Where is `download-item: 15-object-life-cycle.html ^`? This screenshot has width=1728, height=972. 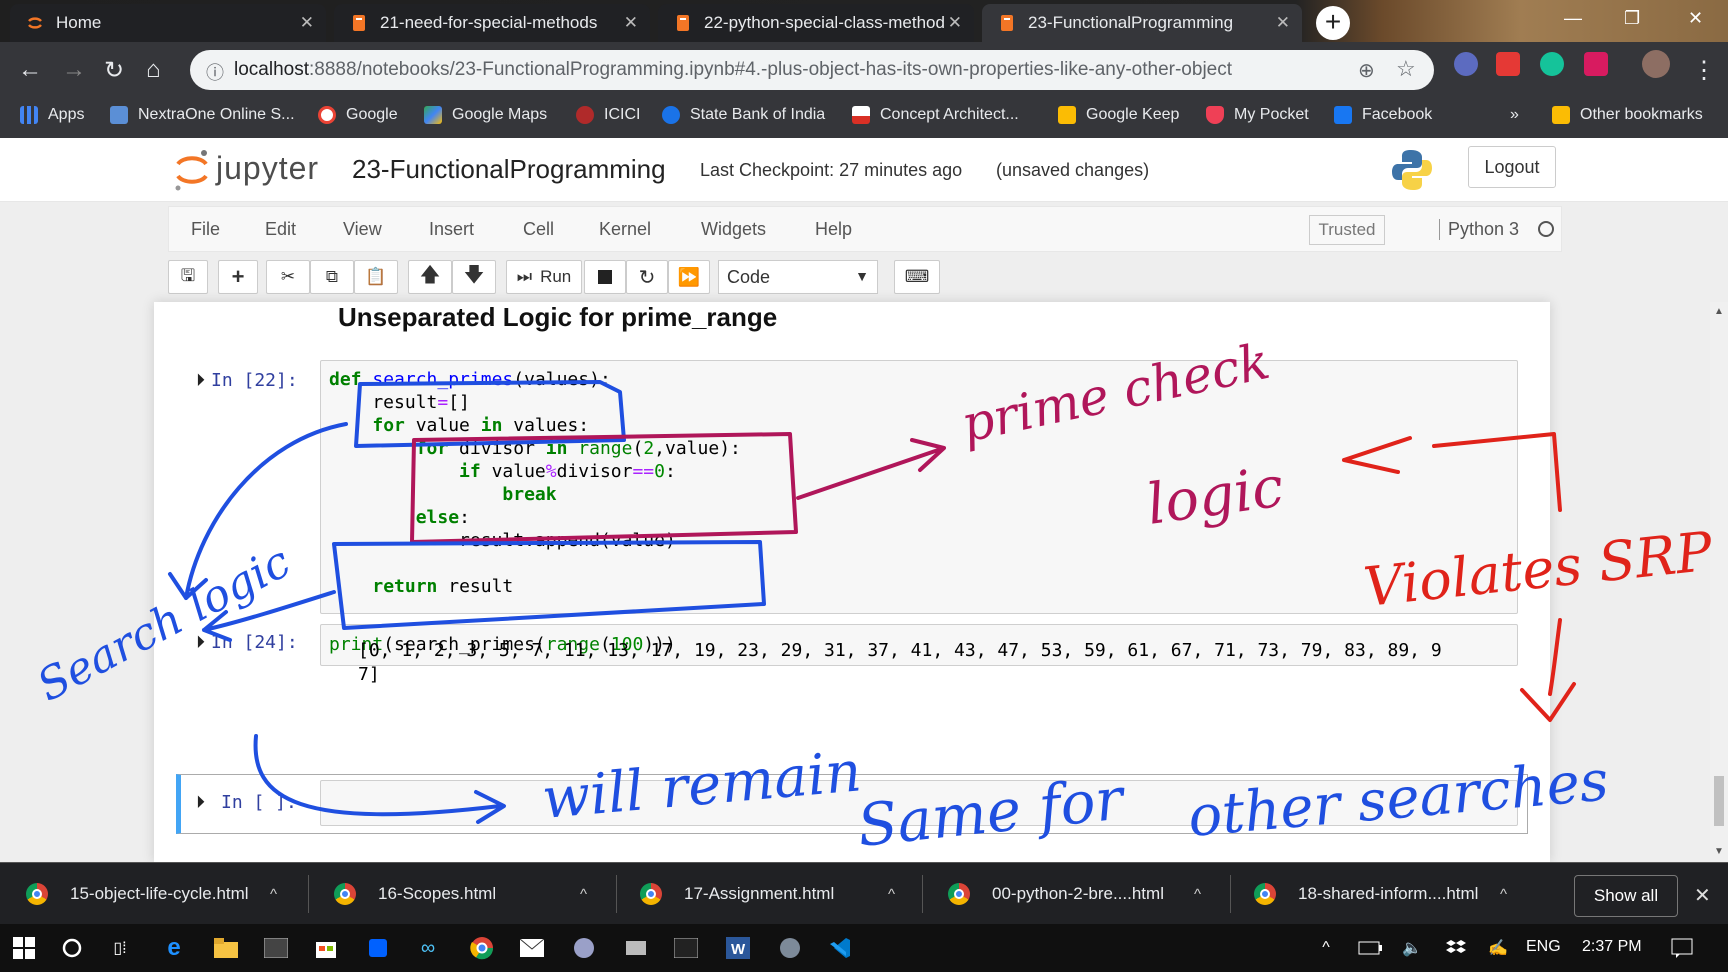
download-item: 15-object-life-cycle.html ^ is located at coordinates (161, 894).